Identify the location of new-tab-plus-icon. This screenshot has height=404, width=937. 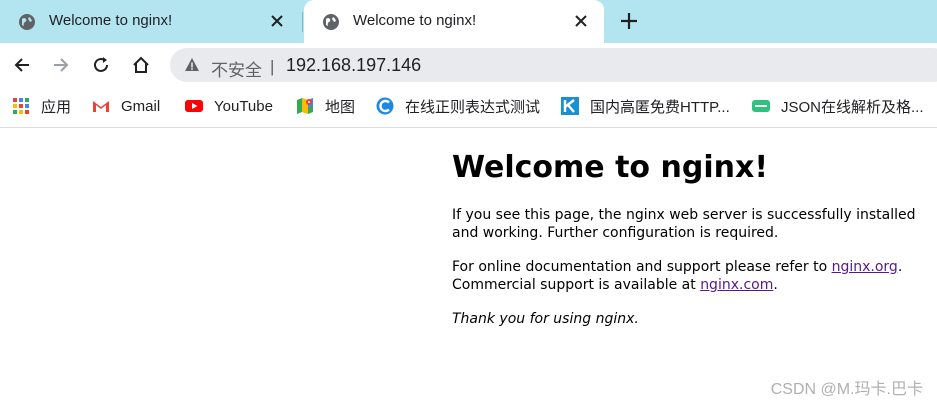
(629, 21).